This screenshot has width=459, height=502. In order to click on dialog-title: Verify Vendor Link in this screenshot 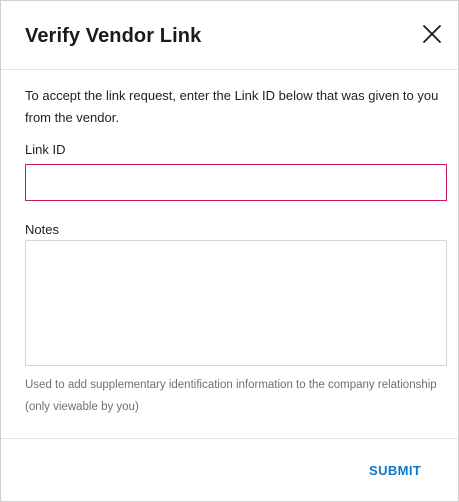, I will do `click(113, 36)`.